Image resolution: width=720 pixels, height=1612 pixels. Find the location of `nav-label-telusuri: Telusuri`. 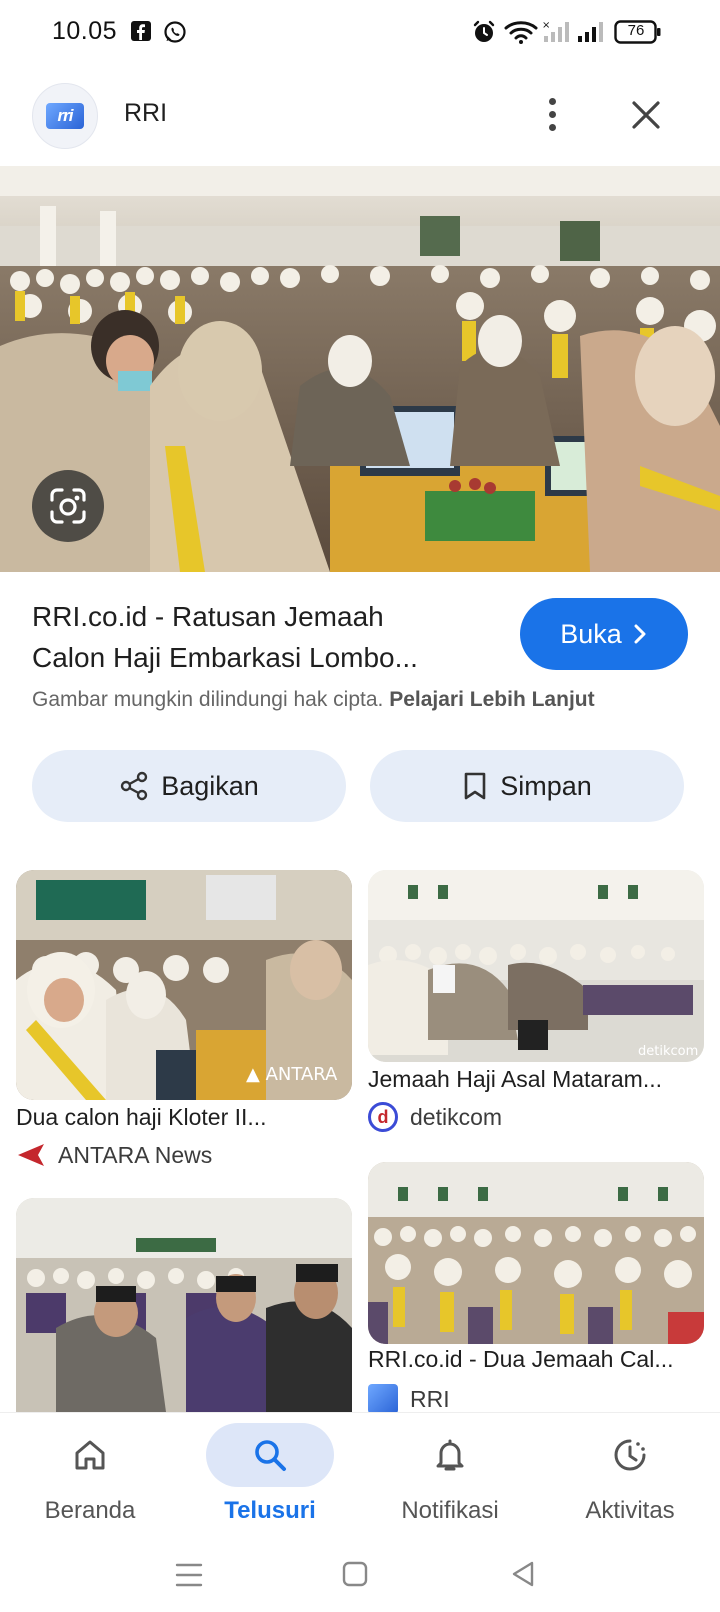

nav-label-telusuri: Telusuri is located at coordinates (270, 1510).